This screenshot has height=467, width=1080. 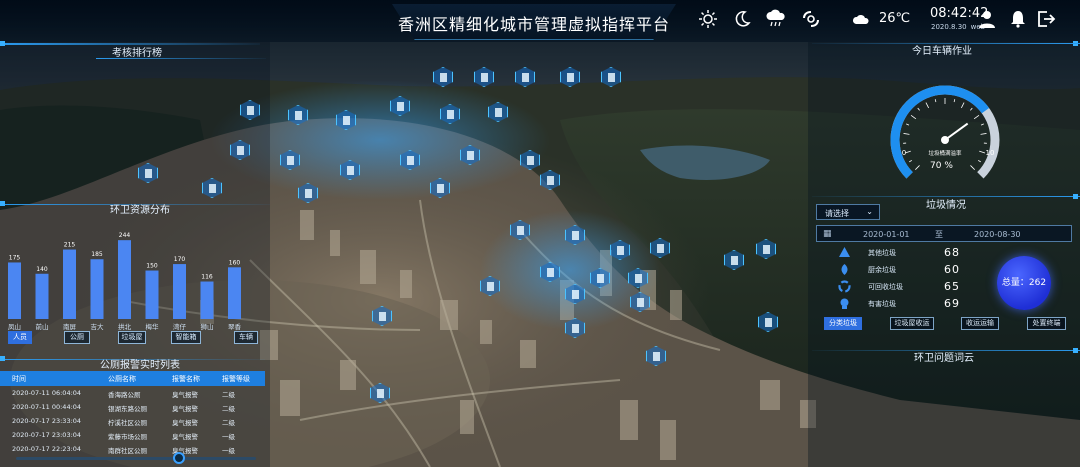 I want to click on typhoon-icon, so click(x=811, y=19).